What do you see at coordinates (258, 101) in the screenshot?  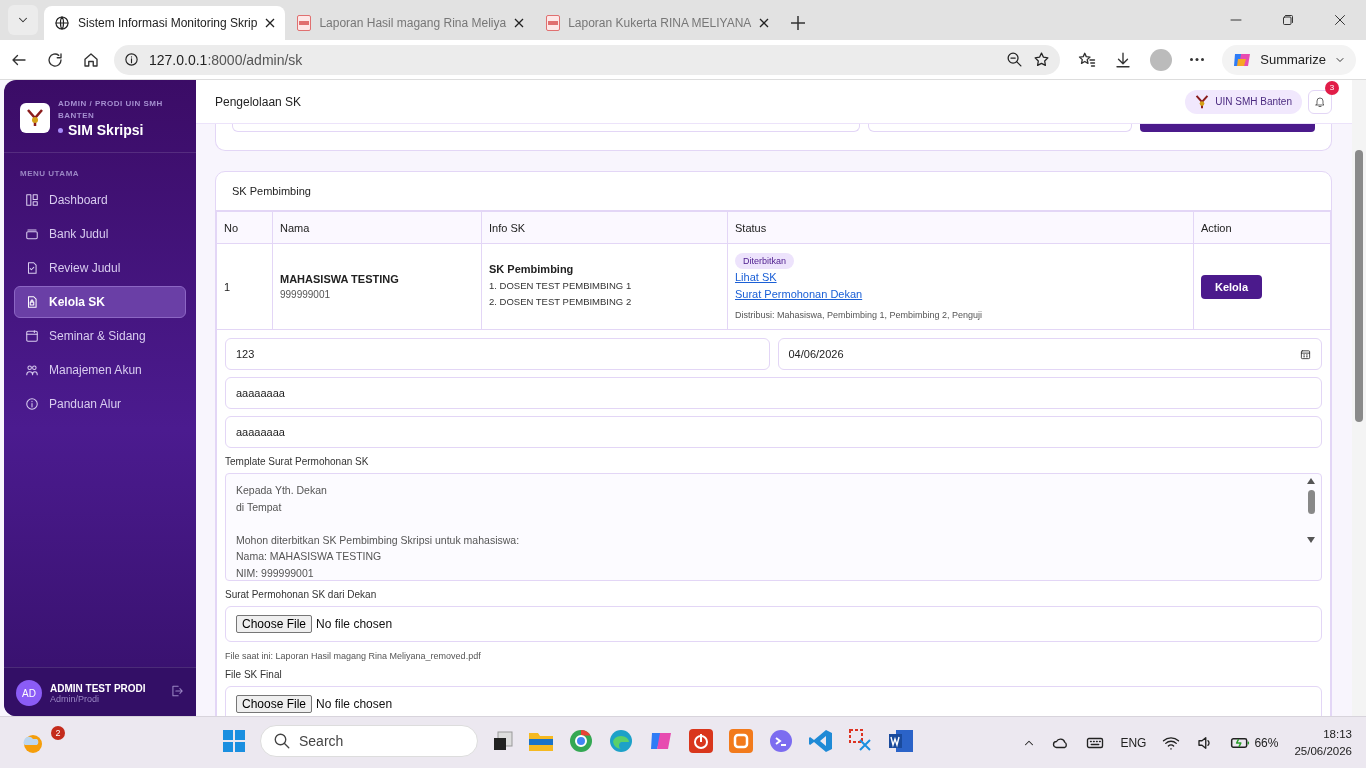 I see `page-title: Pengelolaan SK` at bounding box center [258, 101].